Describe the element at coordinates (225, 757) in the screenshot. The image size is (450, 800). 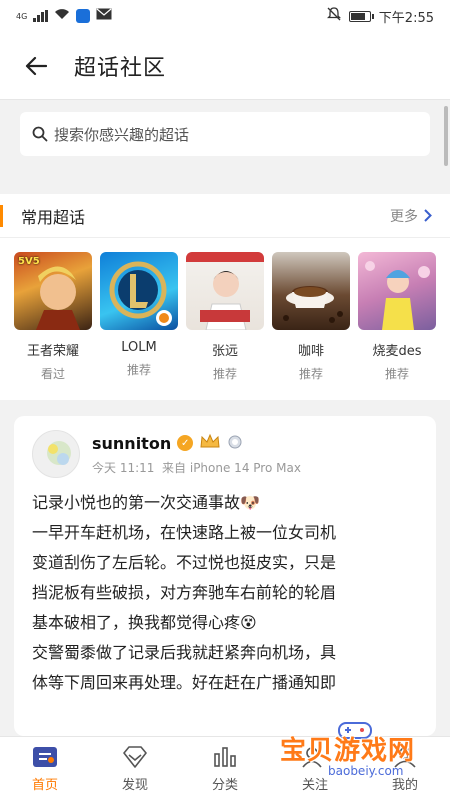
I see `bars-icon` at that location.